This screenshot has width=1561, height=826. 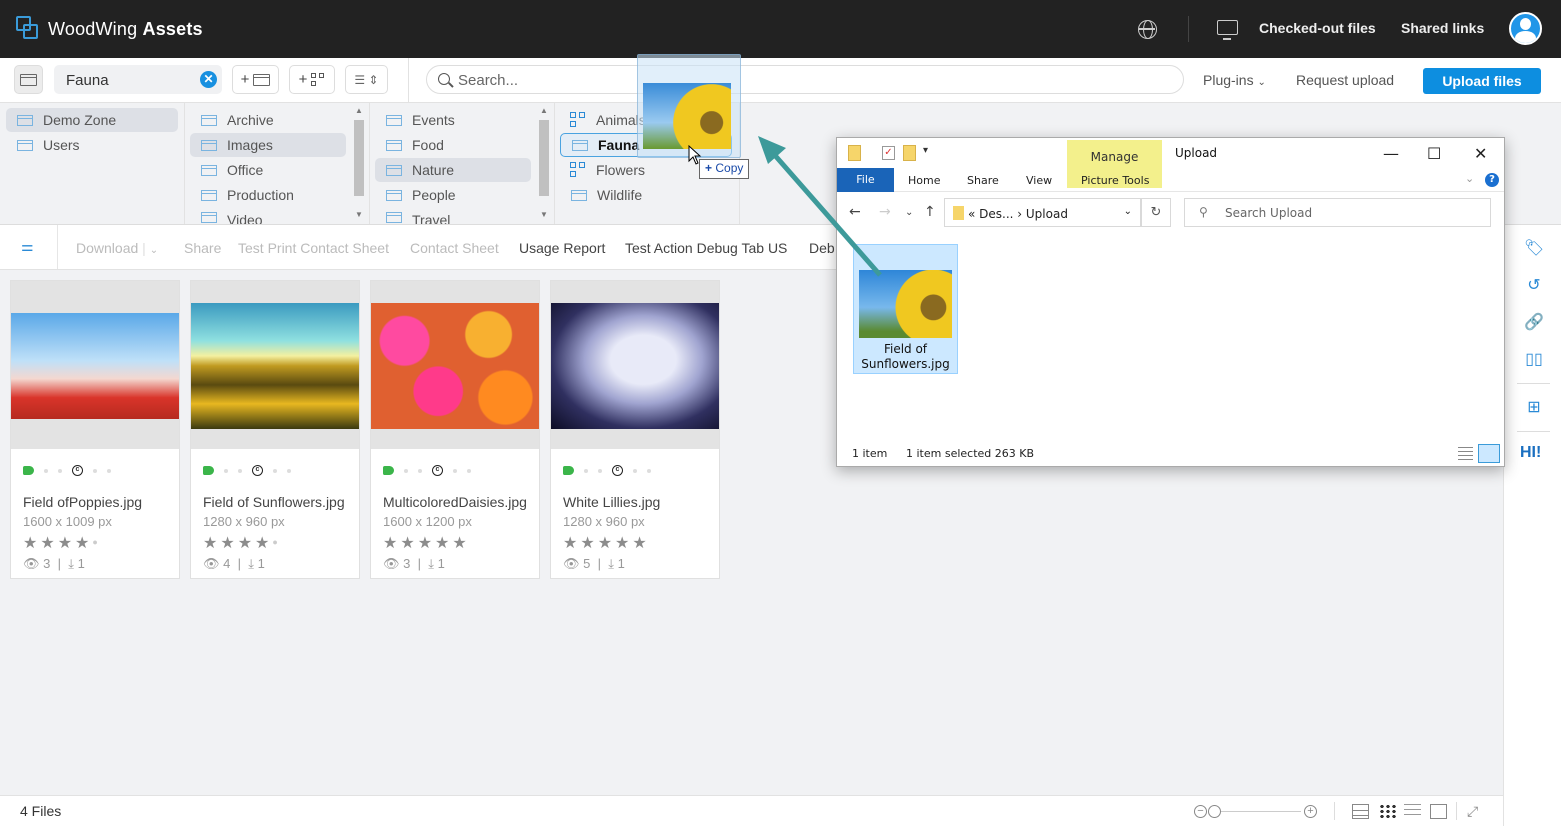 What do you see at coordinates (92, 120) in the screenshot?
I see `folder-item-demo-zone: Demo Zone` at bounding box center [92, 120].